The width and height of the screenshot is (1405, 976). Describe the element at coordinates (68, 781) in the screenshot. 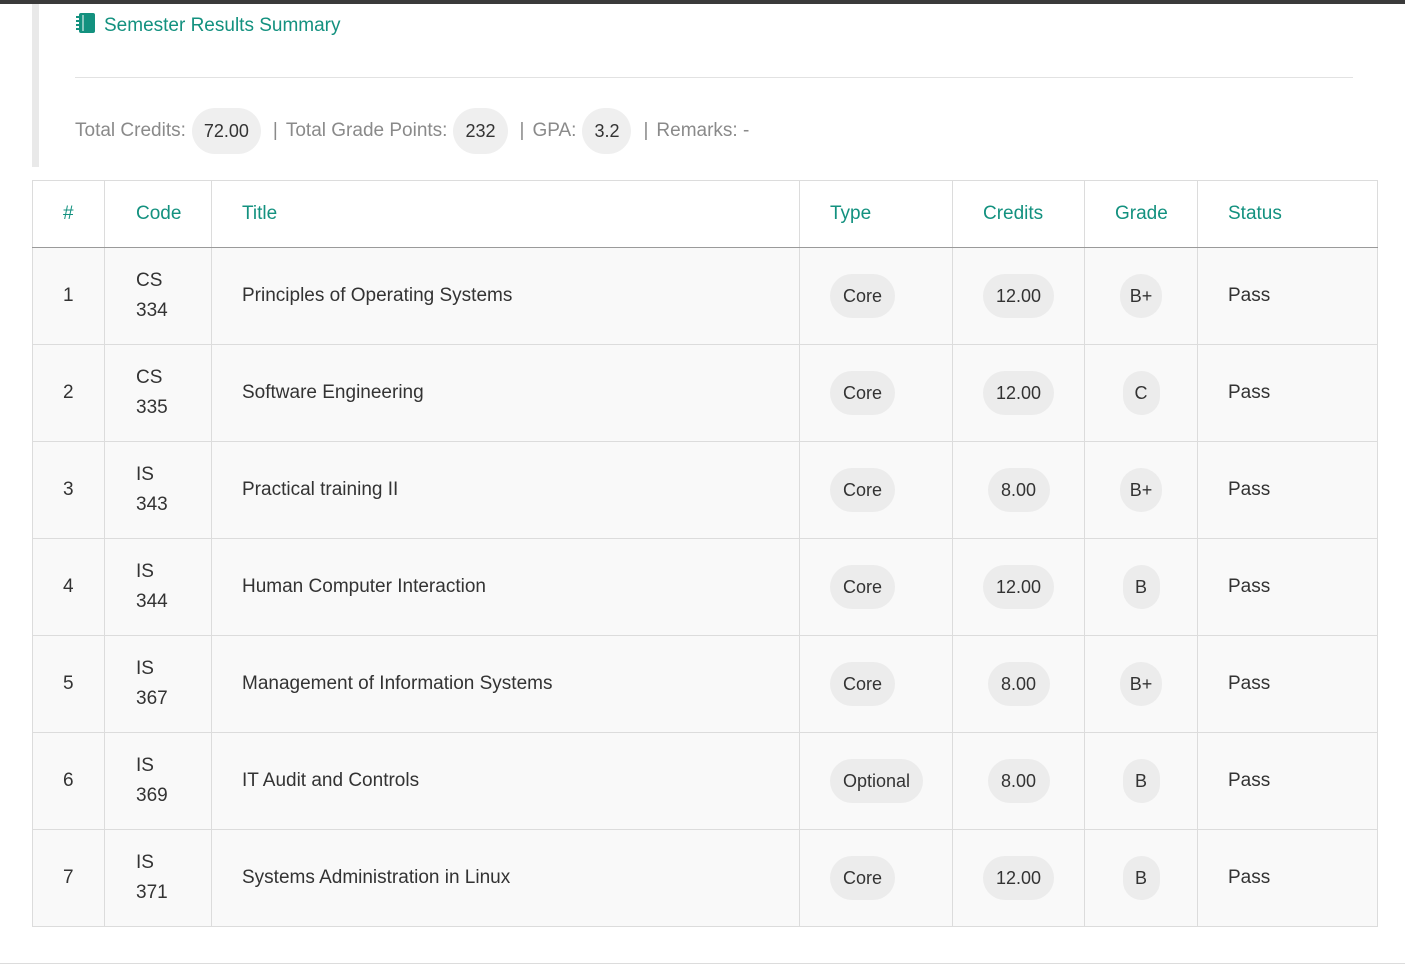

I see `row-number: 6` at that location.